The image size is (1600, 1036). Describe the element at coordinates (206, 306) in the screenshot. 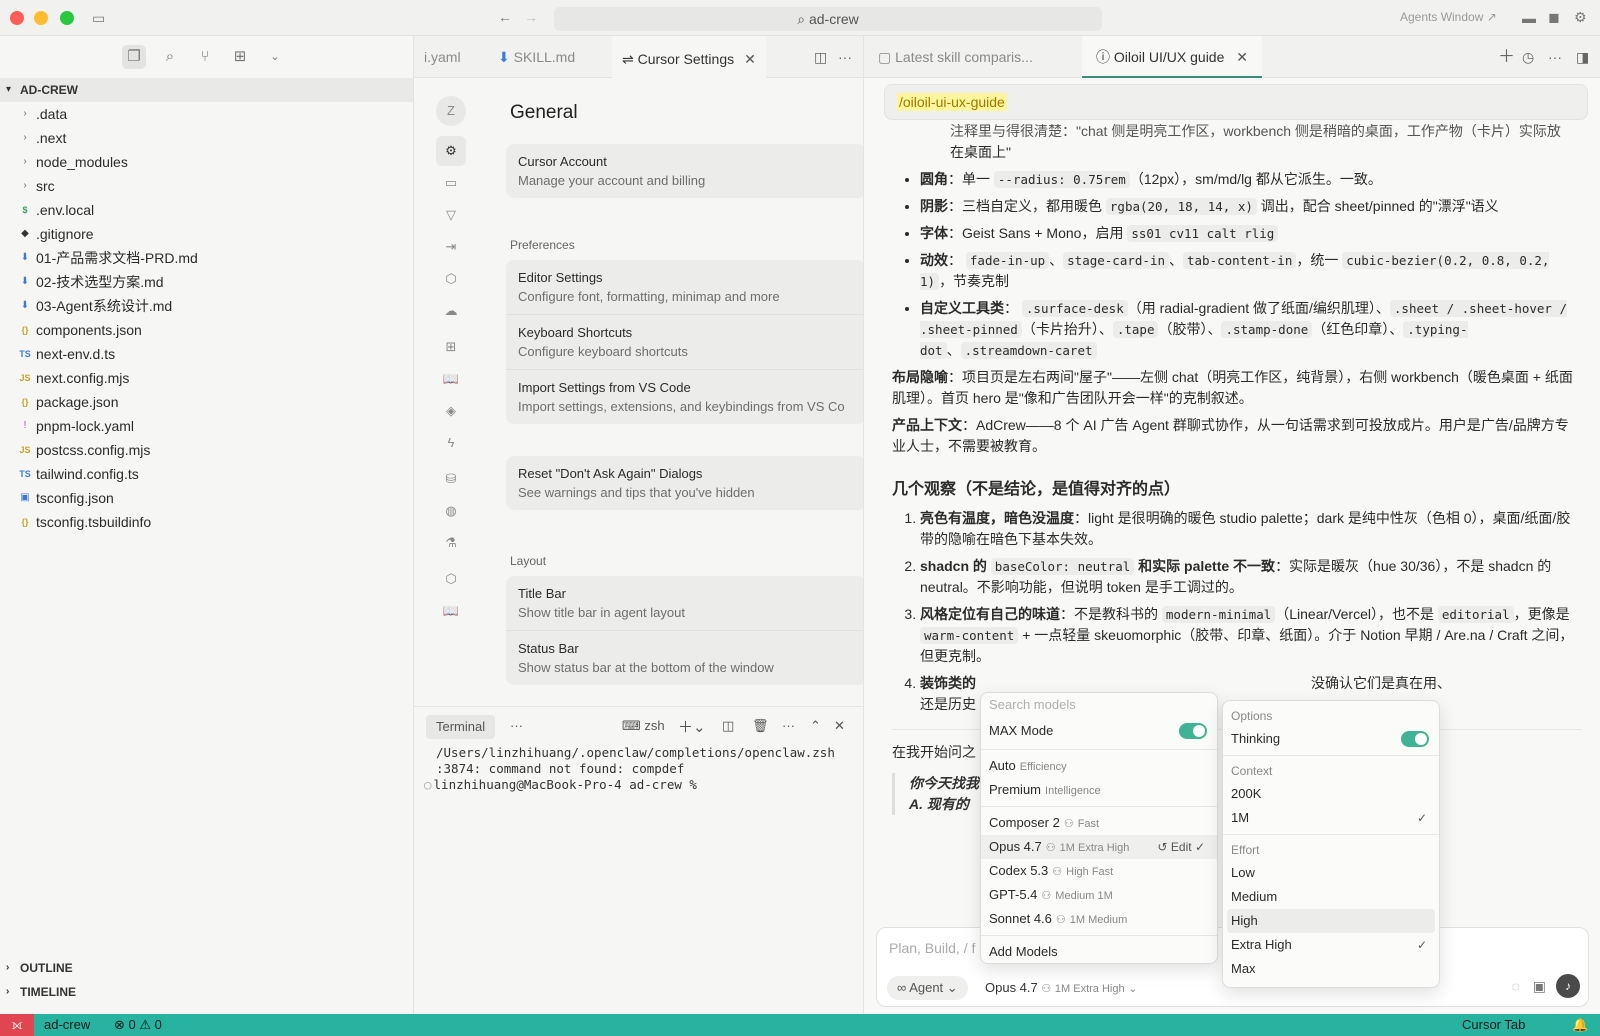

I see `tree-file: ⬇ 03-Agent系统设计.md` at that location.